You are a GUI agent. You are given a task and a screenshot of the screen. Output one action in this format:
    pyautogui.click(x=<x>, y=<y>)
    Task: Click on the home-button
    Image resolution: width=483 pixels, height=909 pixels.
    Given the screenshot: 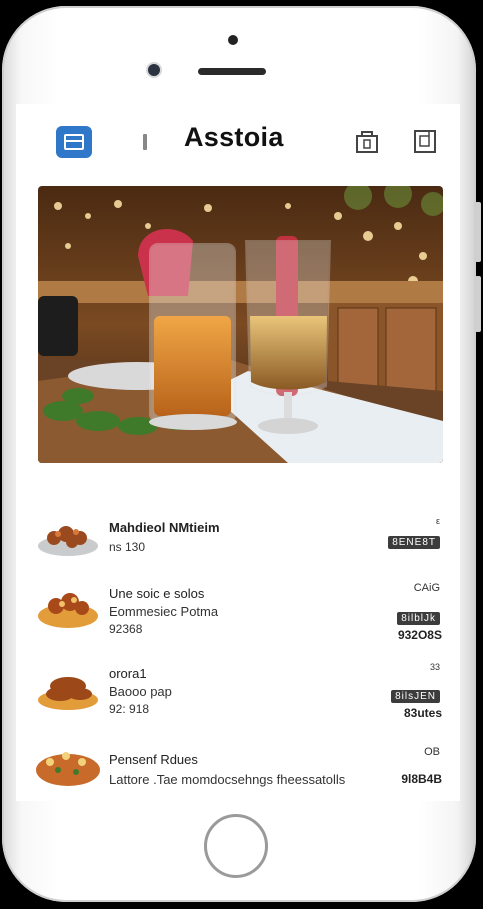 What is the action you would take?
    pyautogui.click(x=236, y=846)
    